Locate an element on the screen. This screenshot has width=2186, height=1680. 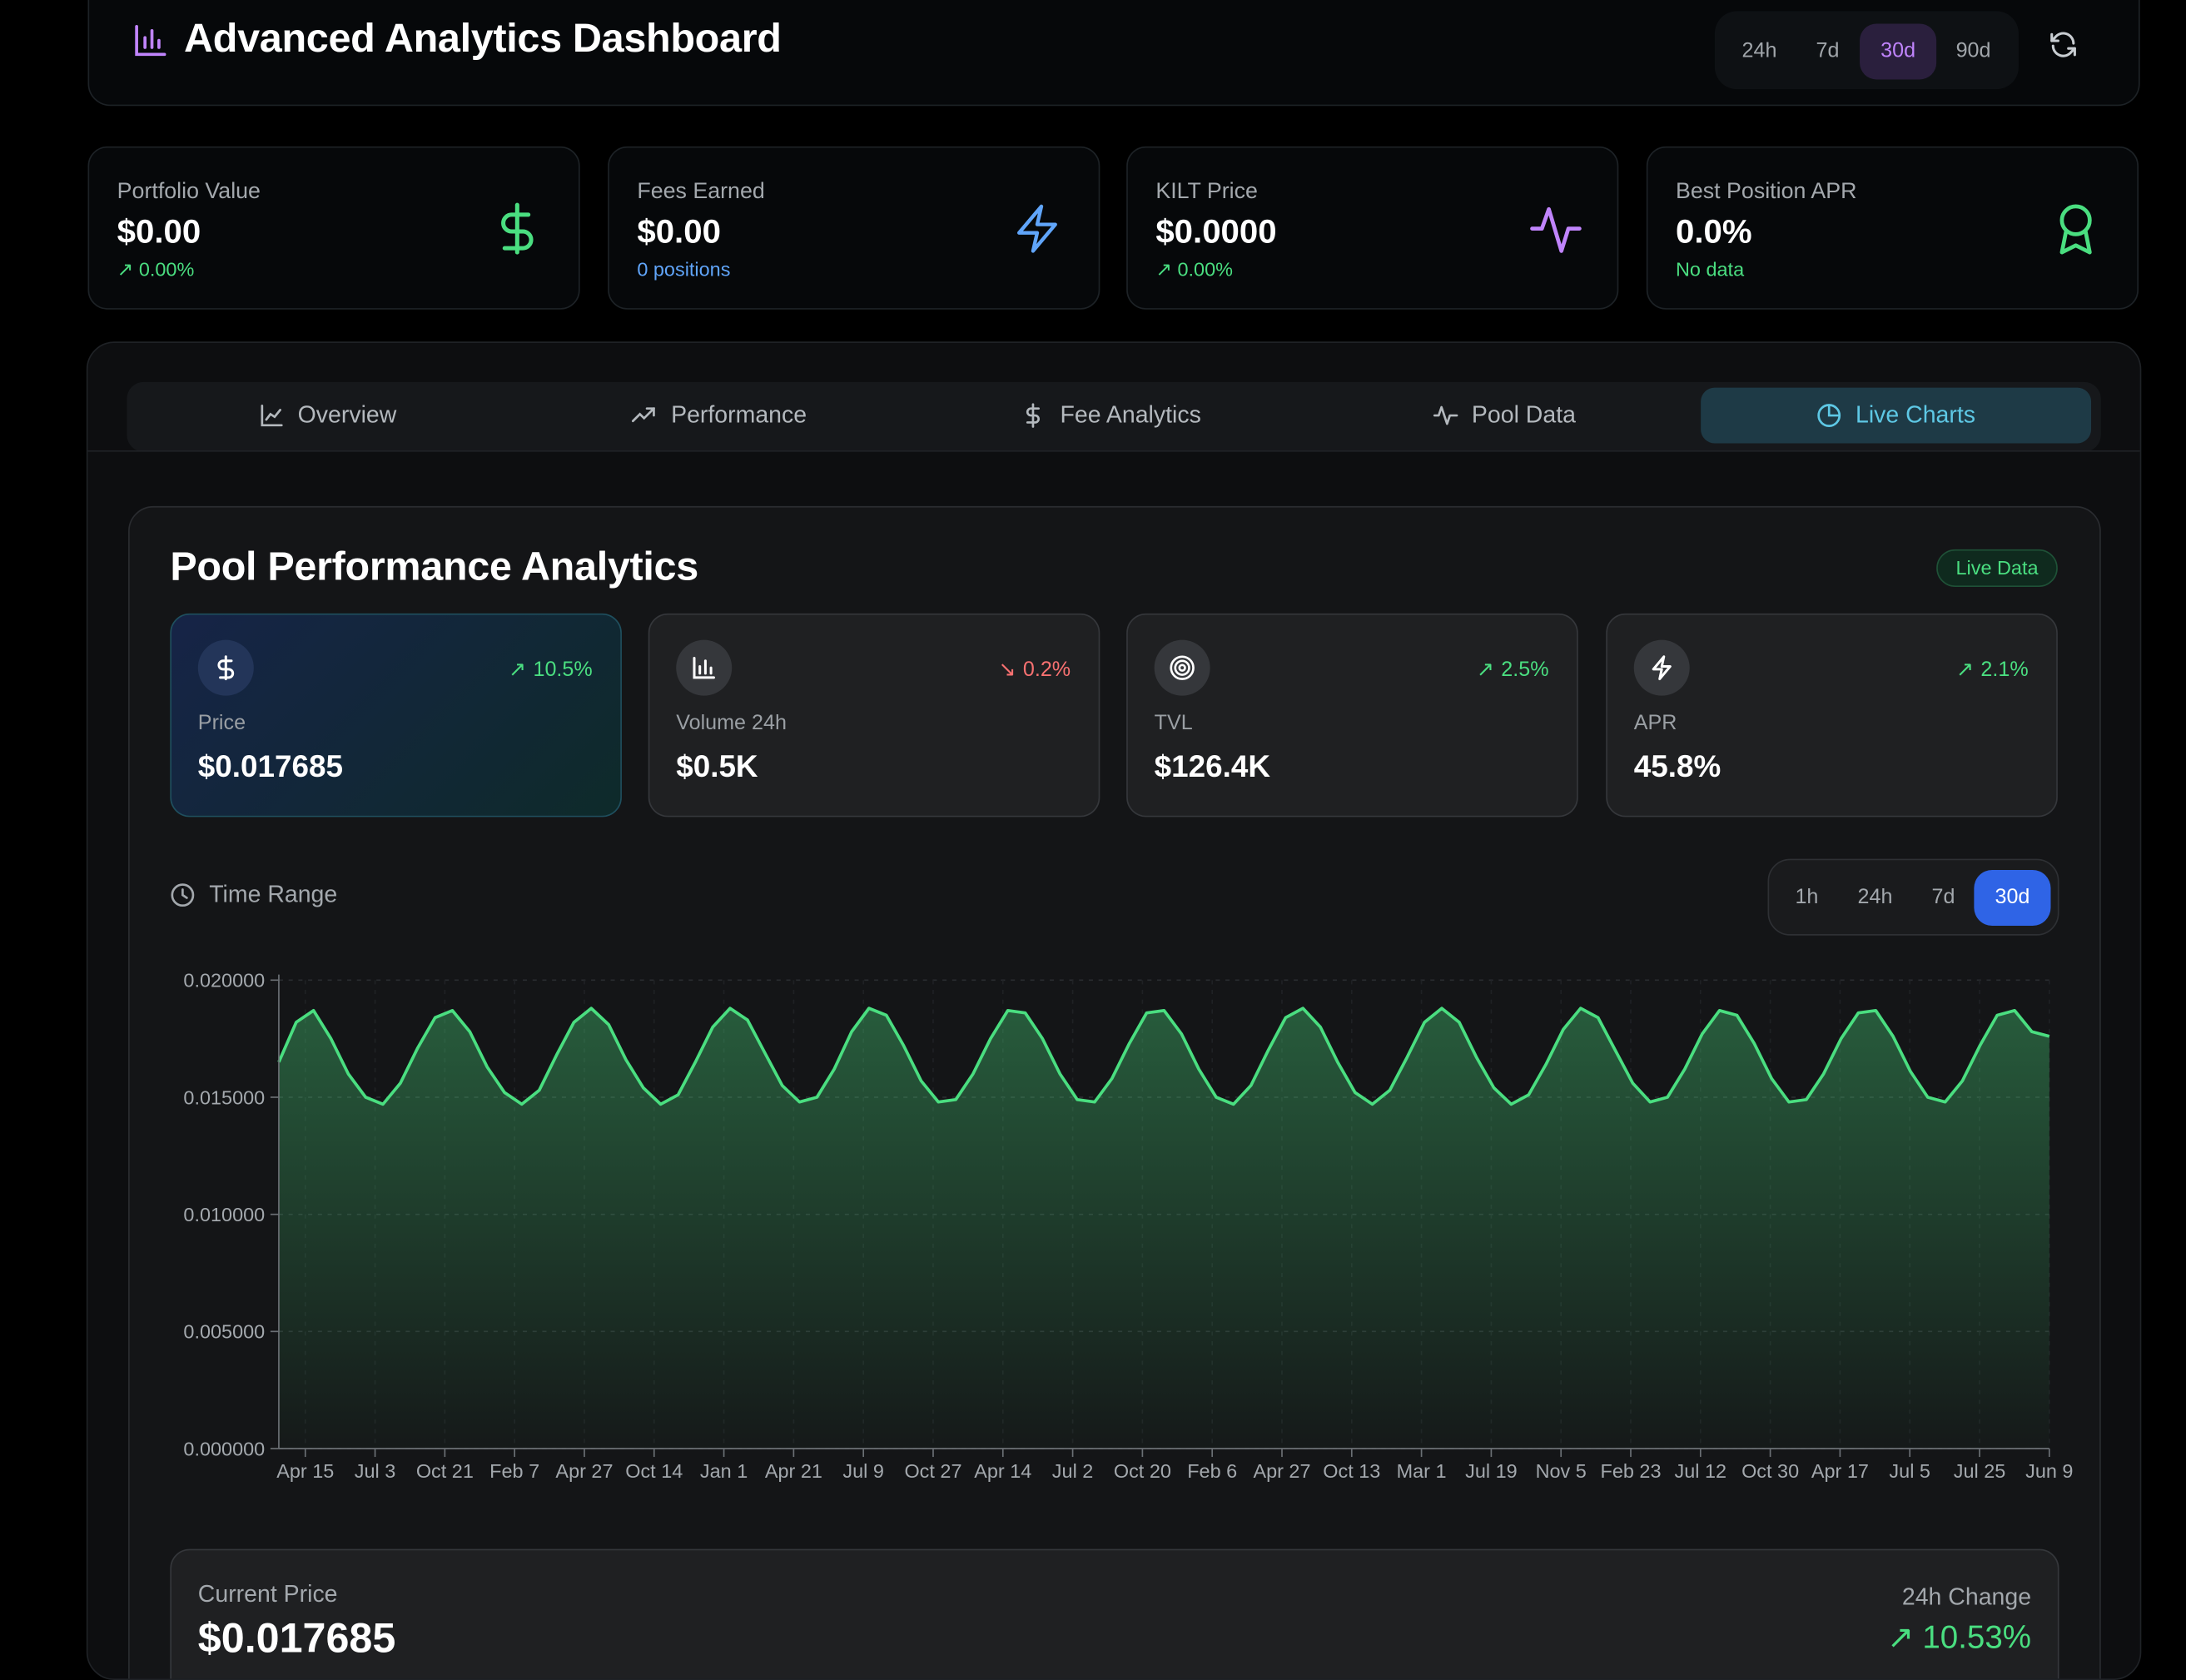
tab-pool-data: Pool Data is located at coordinates (1504, 416).